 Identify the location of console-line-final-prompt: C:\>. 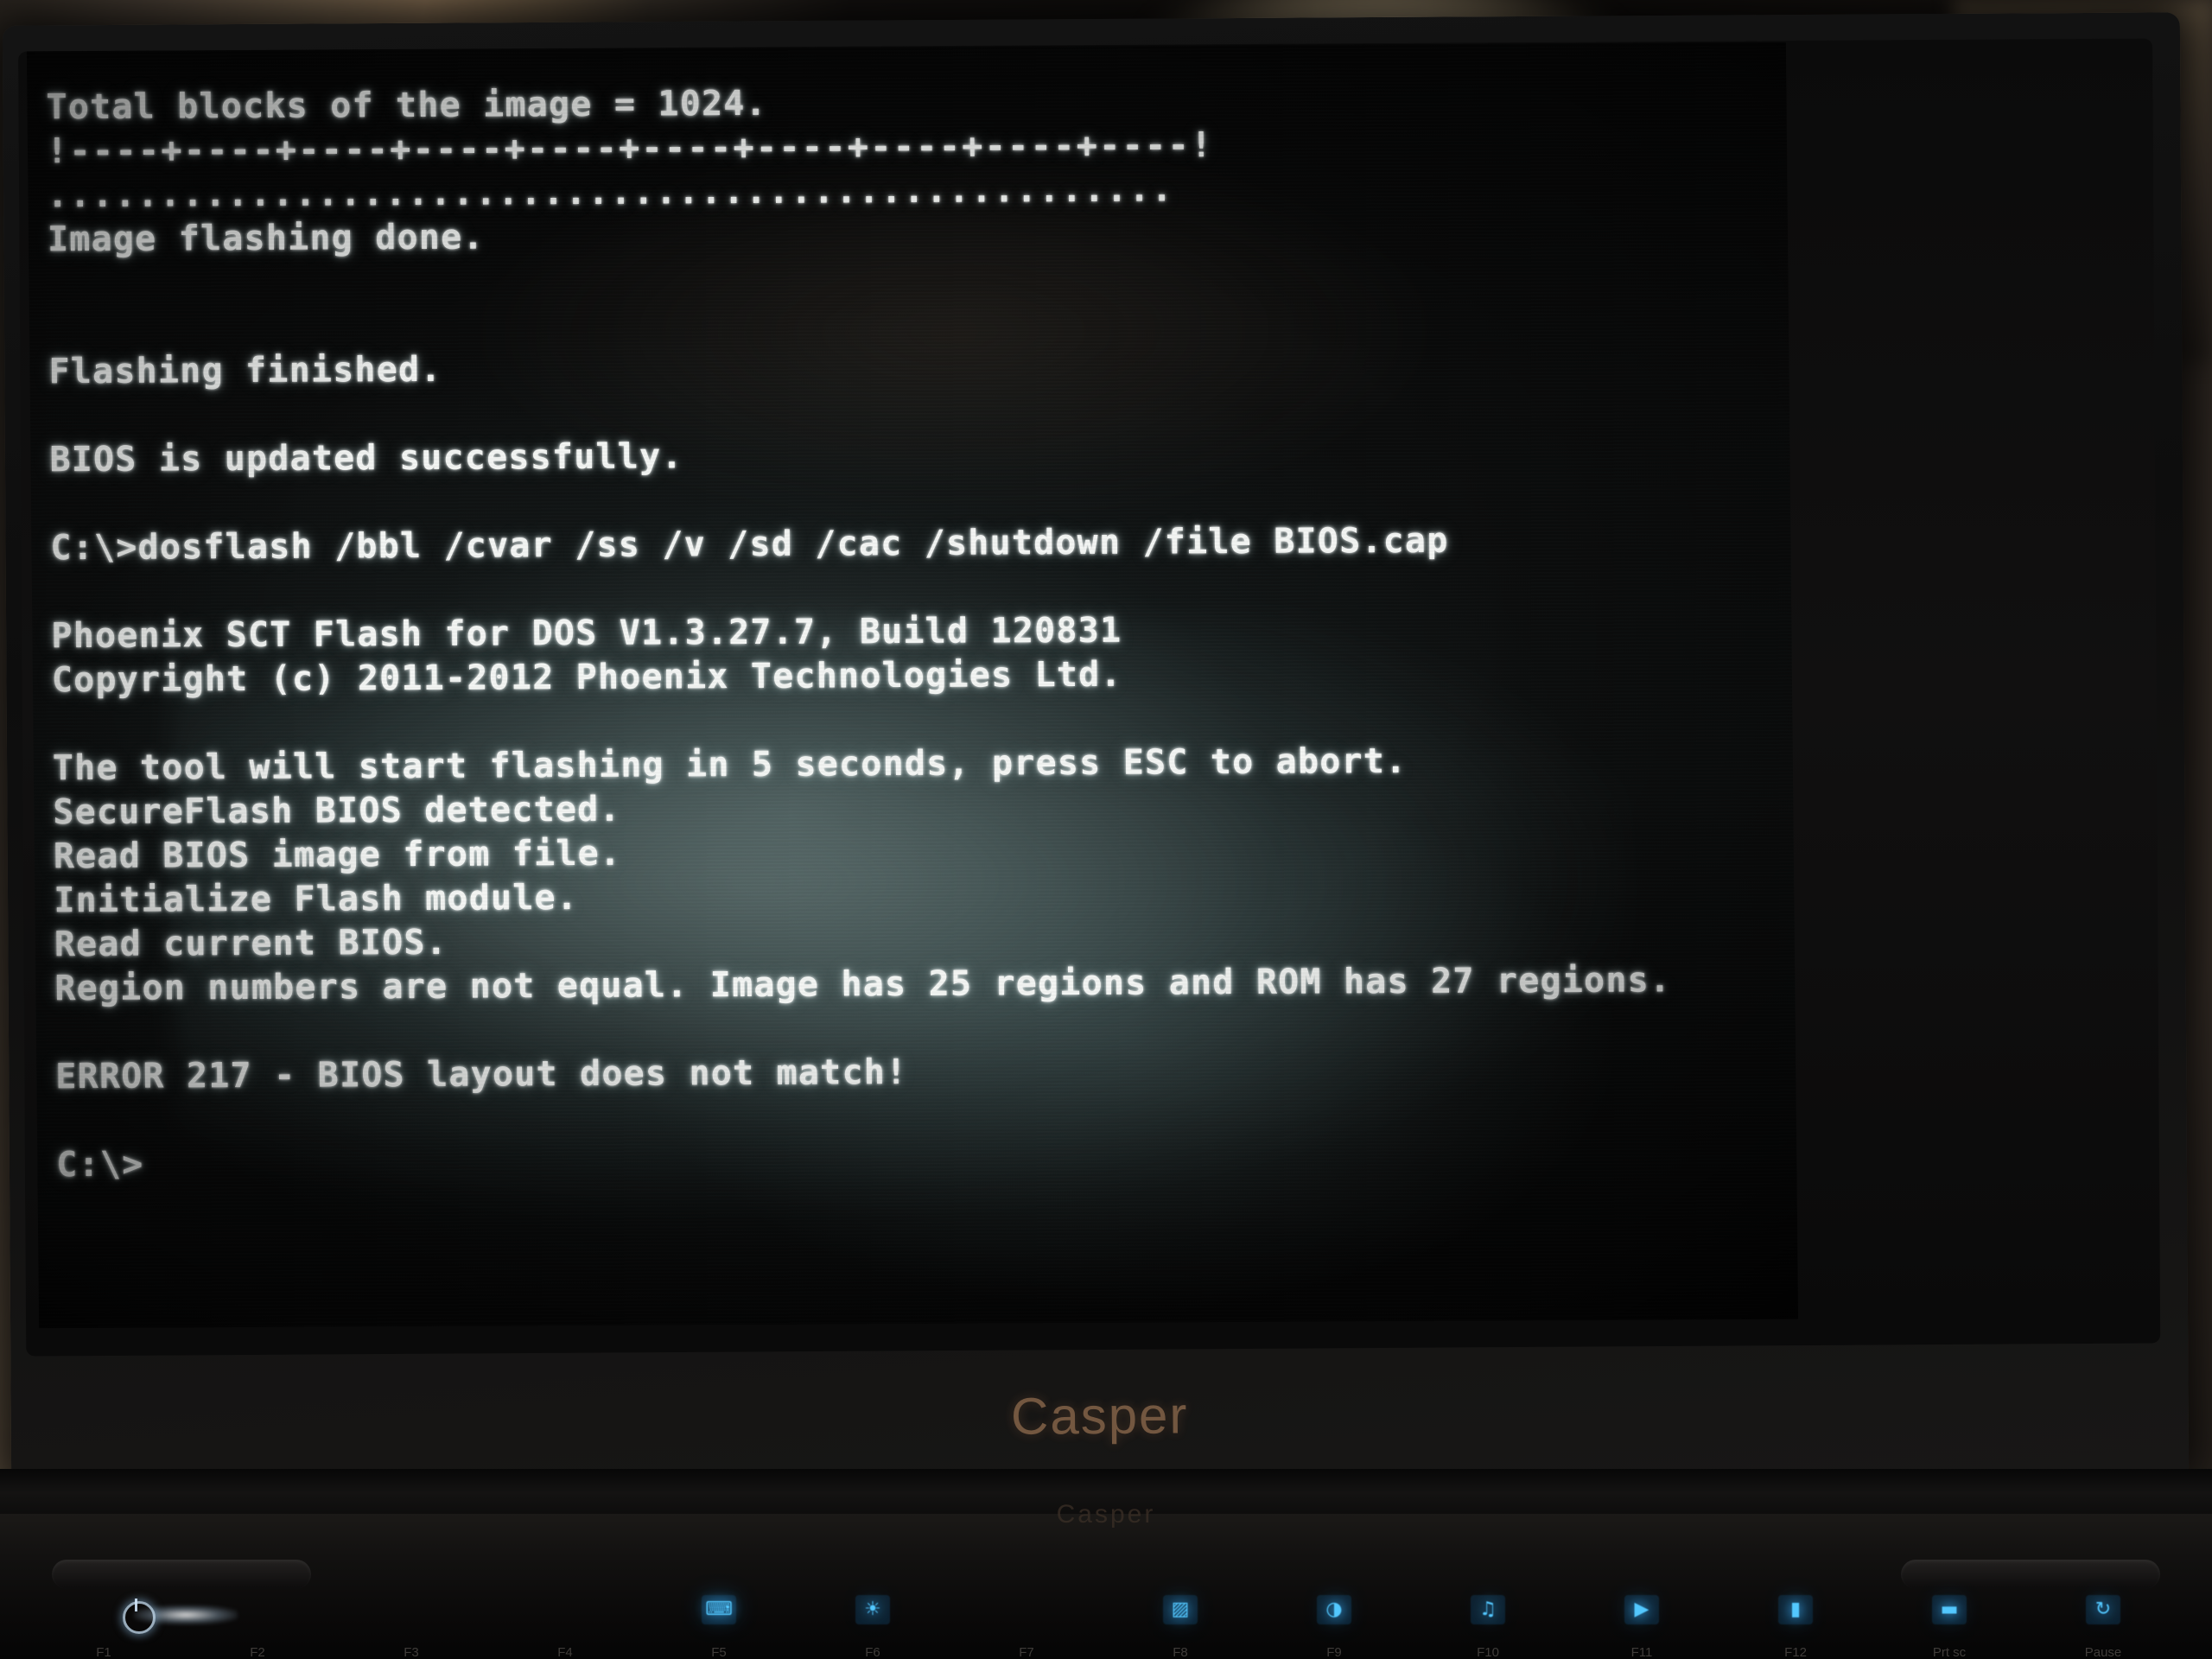
(100, 1164).